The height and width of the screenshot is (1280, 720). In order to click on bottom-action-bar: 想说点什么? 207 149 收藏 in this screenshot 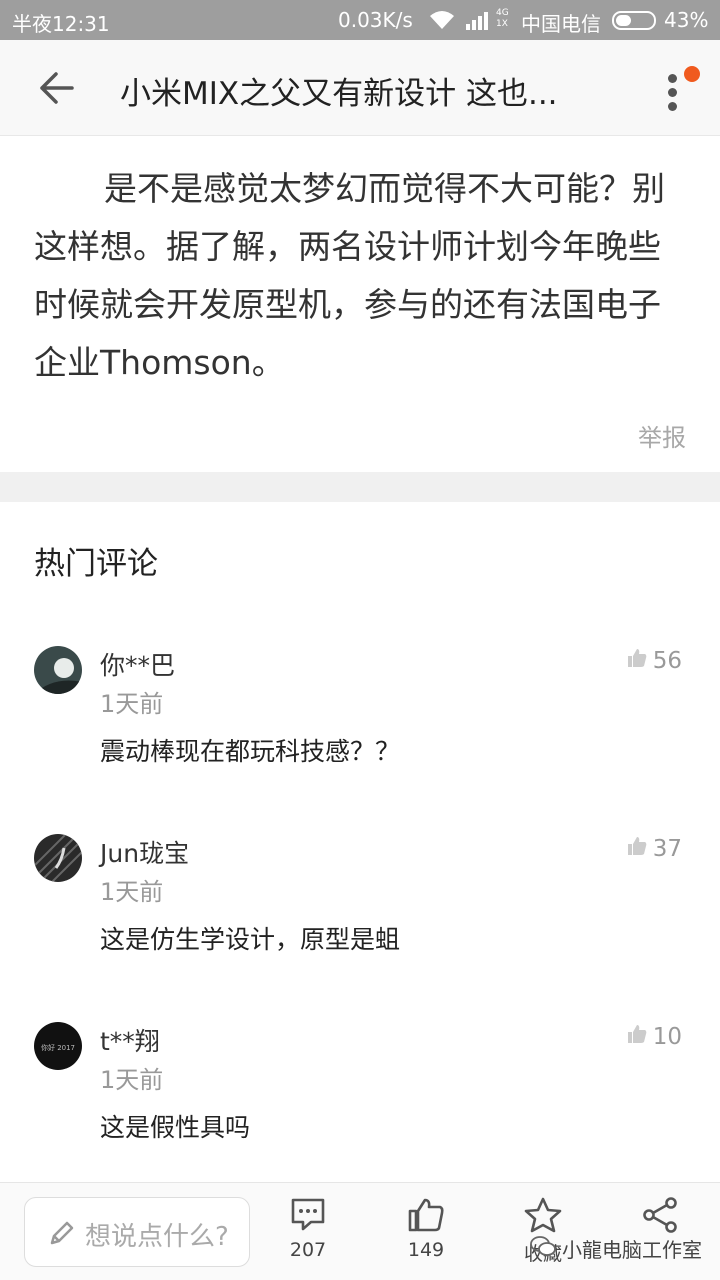, I will do `click(360, 1231)`.